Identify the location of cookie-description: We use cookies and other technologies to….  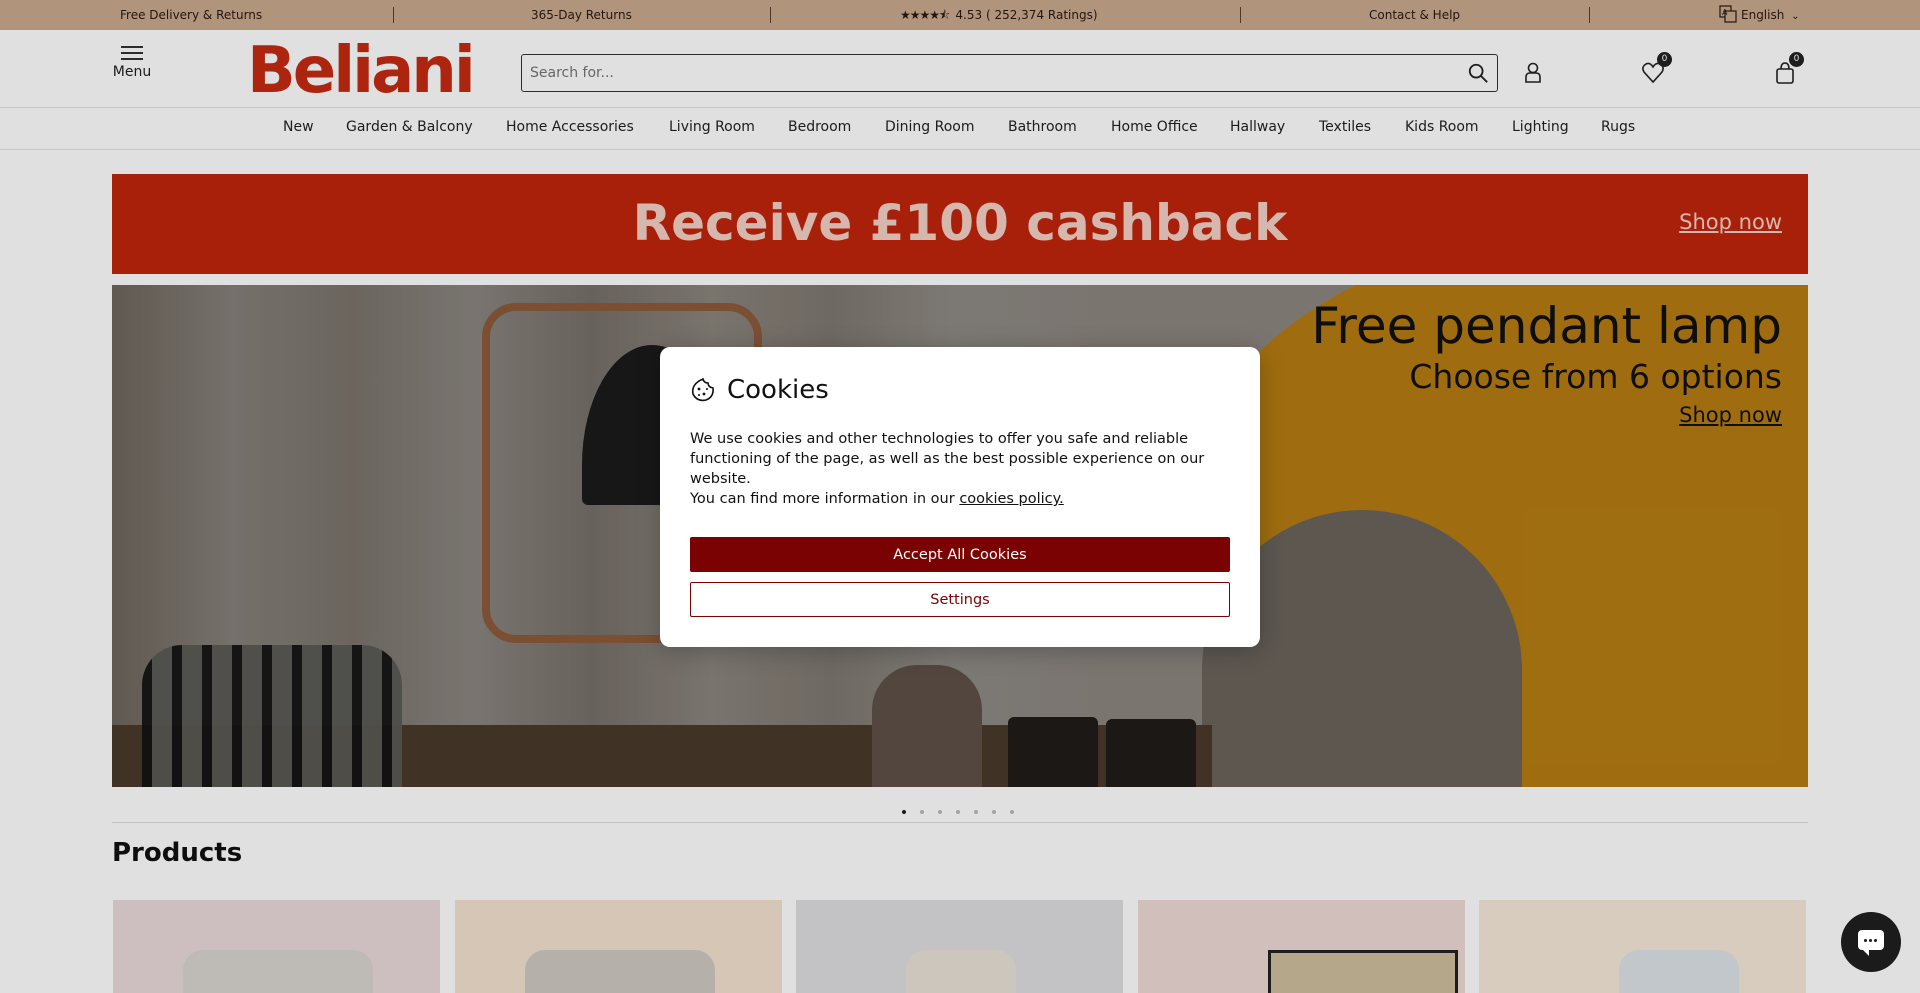
(947, 459).